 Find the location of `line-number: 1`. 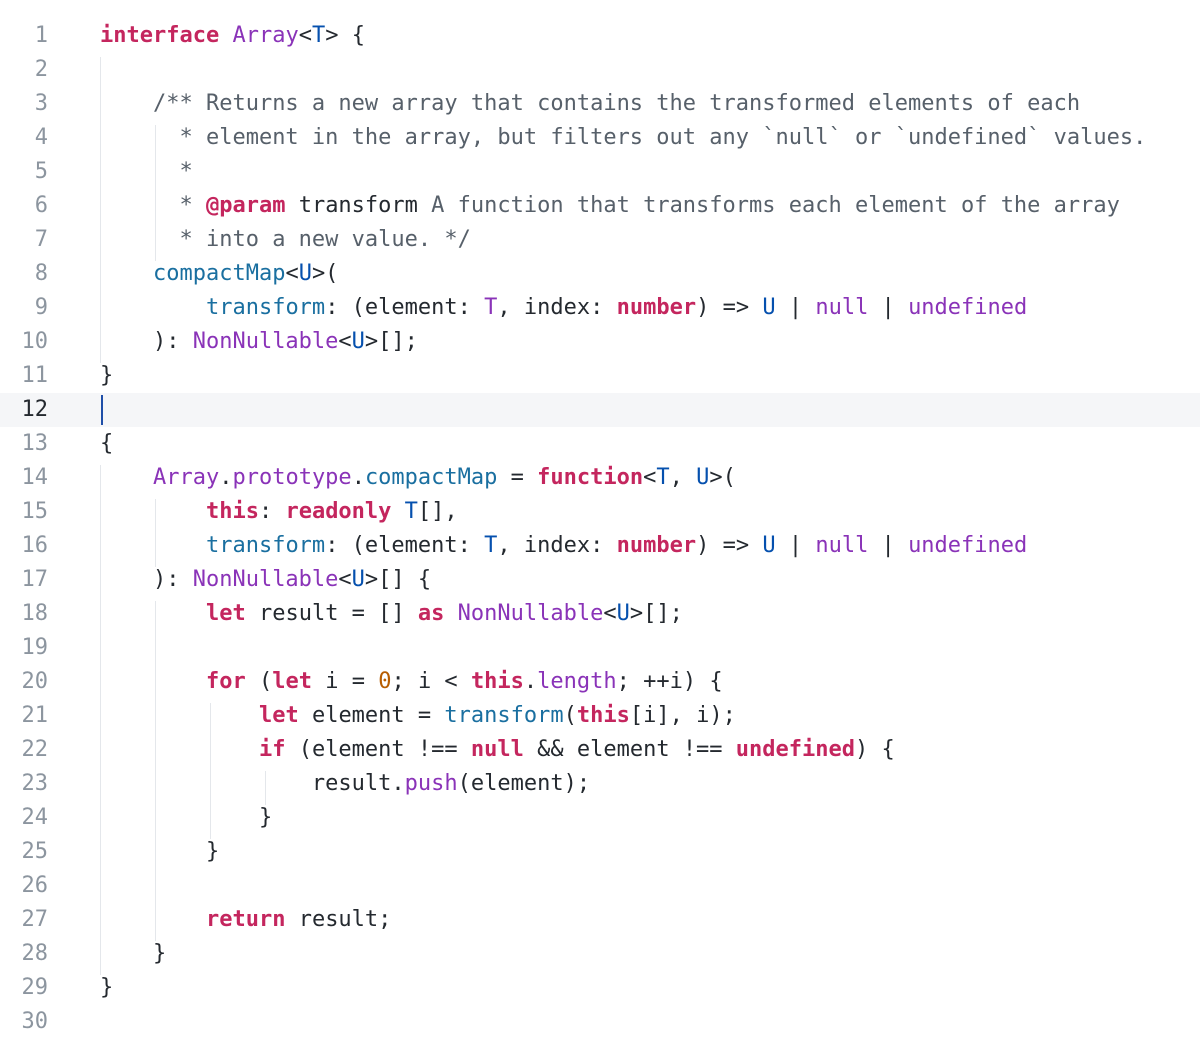

line-number: 1 is located at coordinates (41, 35).